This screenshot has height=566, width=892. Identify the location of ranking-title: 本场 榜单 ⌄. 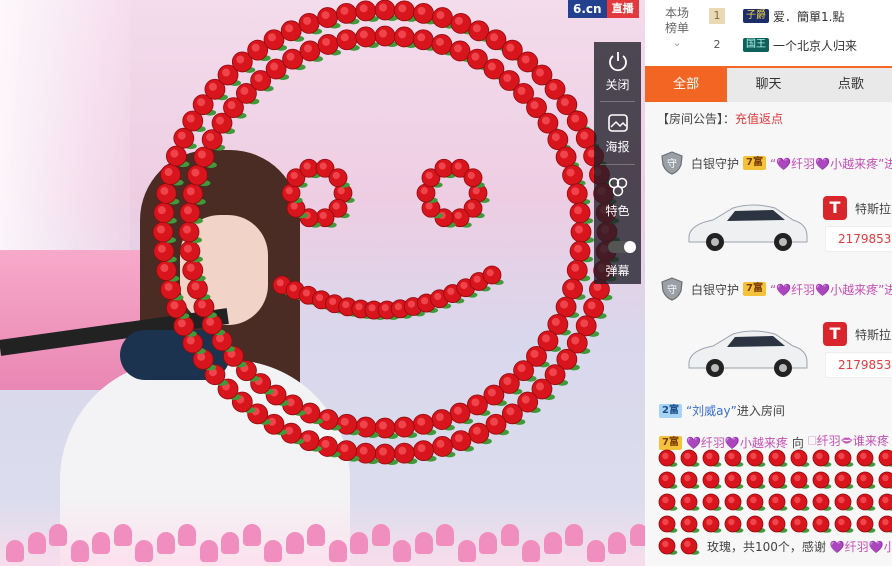
(677, 28).